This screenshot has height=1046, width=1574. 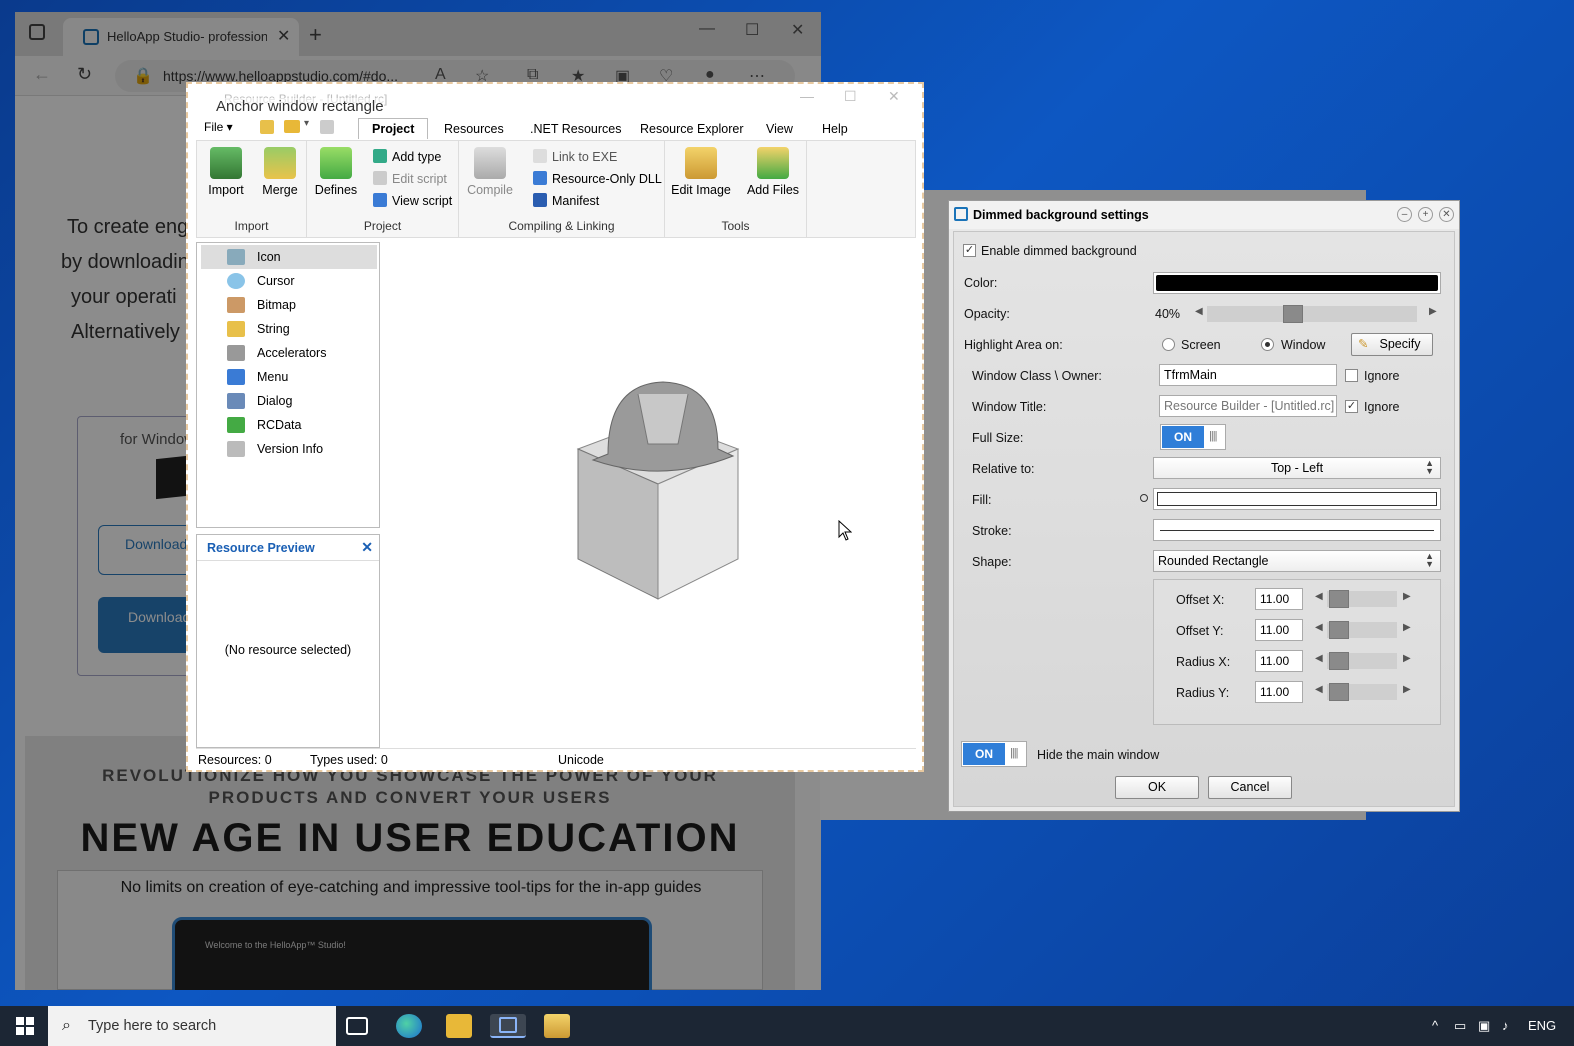 What do you see at coordinates (306, 123) in the screenshot?
I see `chevron-down-icon: ▾` at bounding box center [306, 123].